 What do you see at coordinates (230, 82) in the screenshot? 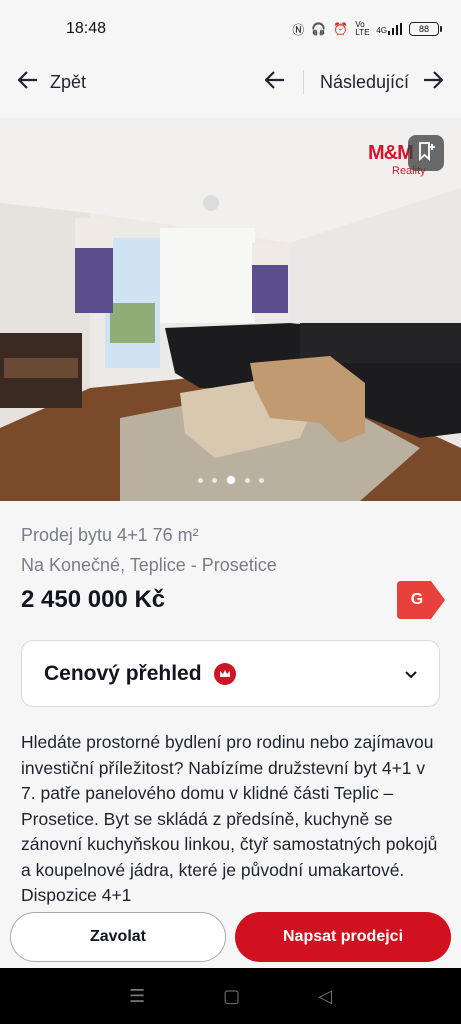
I see `top-navigation: Zpět Následující` at bounding box center [230, 82].